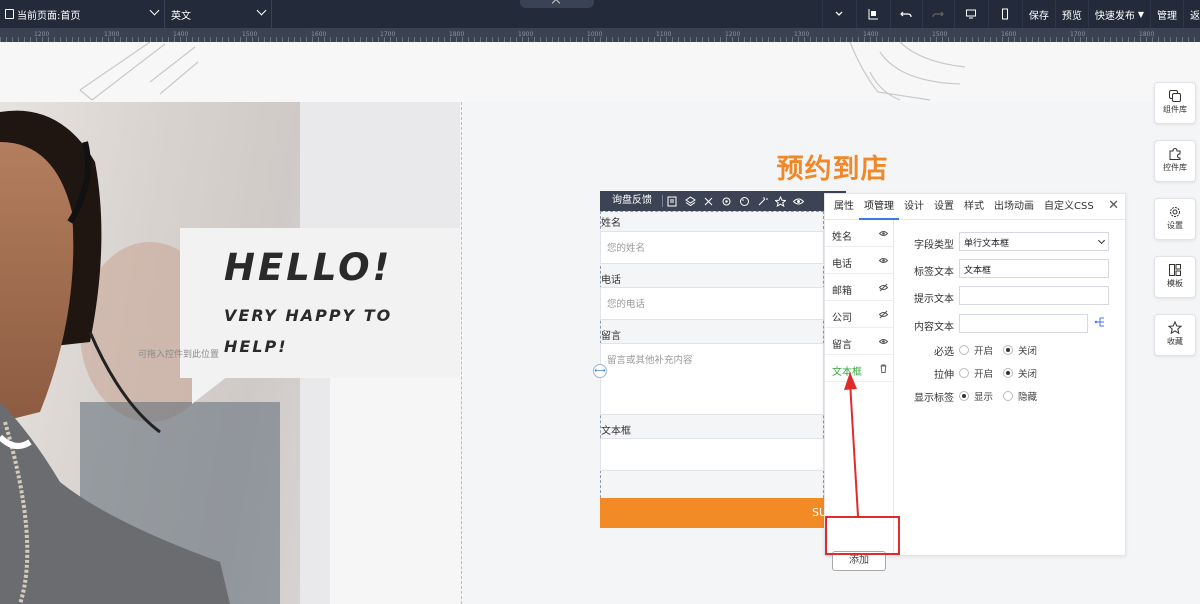 The width and height of the screenshot is (1200, 604). I want to click on field-item-phone: 电话, so click(859, 260).